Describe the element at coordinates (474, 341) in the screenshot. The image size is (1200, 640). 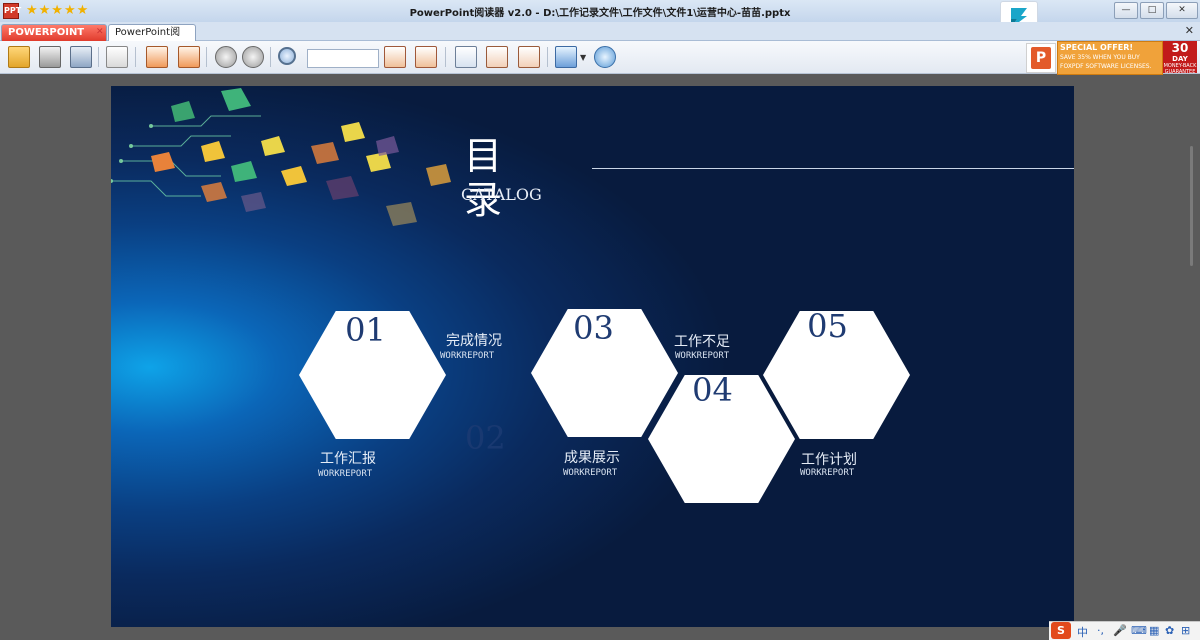
I see `label-cn-02: 完成情况` at that location.